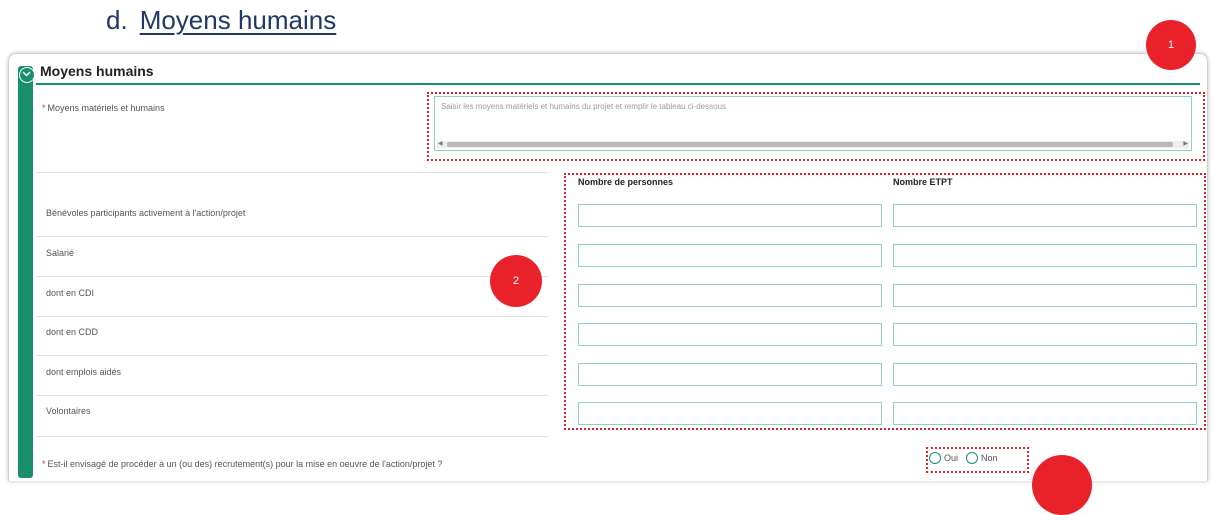 The height and width of the screenshot is (515, 1214). I want to click on input-civic-persons, so click(730, 413).